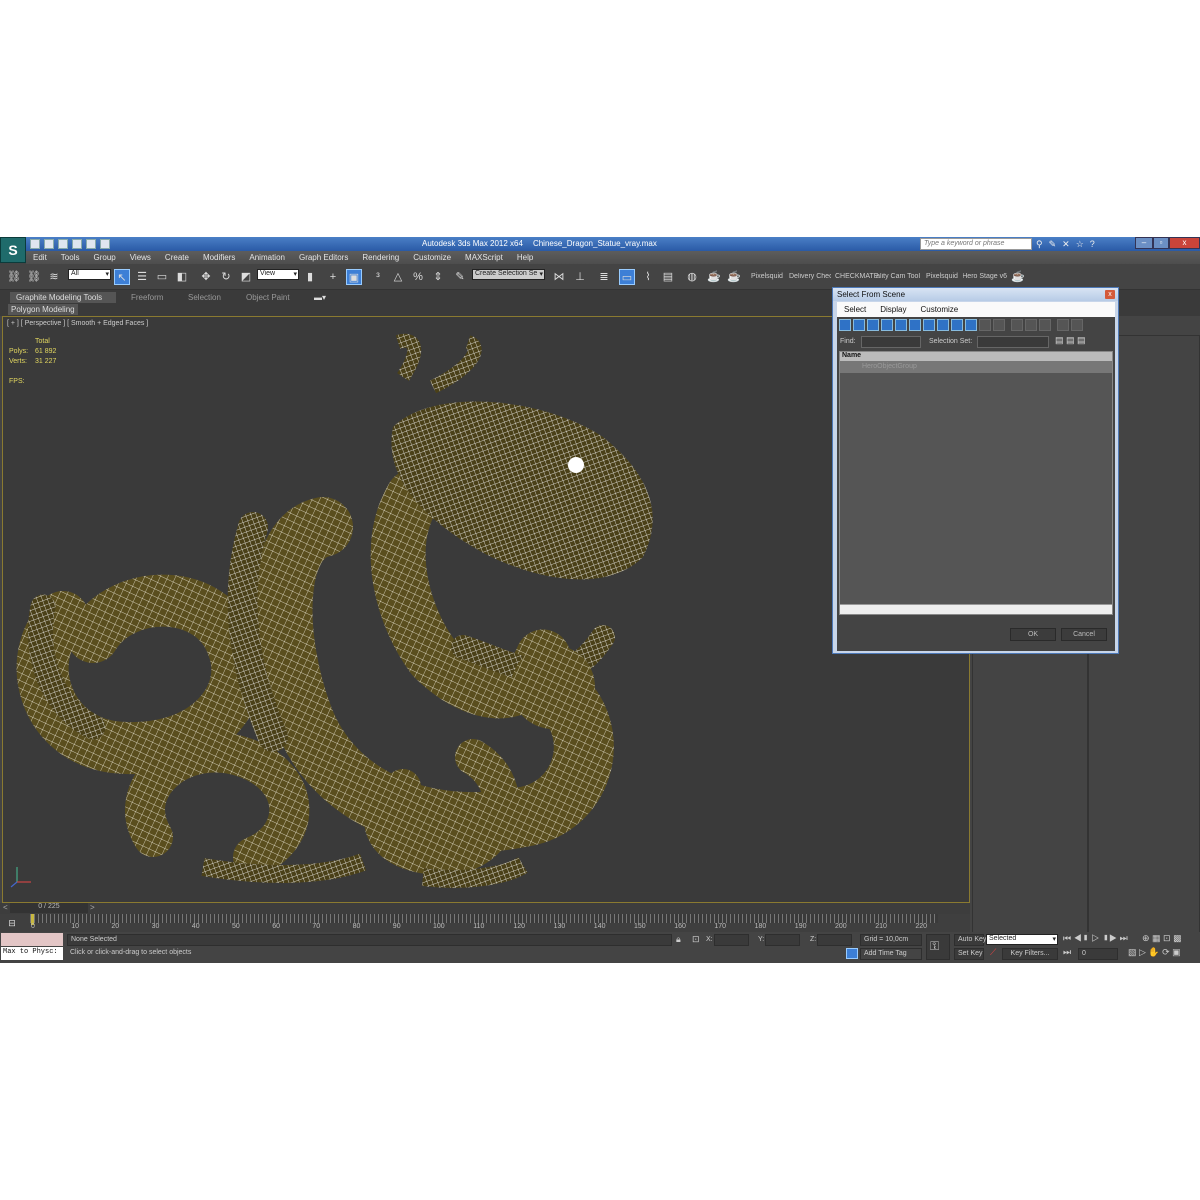 The width and height of the screenshot is (1200, 1200). Describe the element at coordinates (310, 277) in the screenshot. I see `pivot-center-icon: ▮` at that location.